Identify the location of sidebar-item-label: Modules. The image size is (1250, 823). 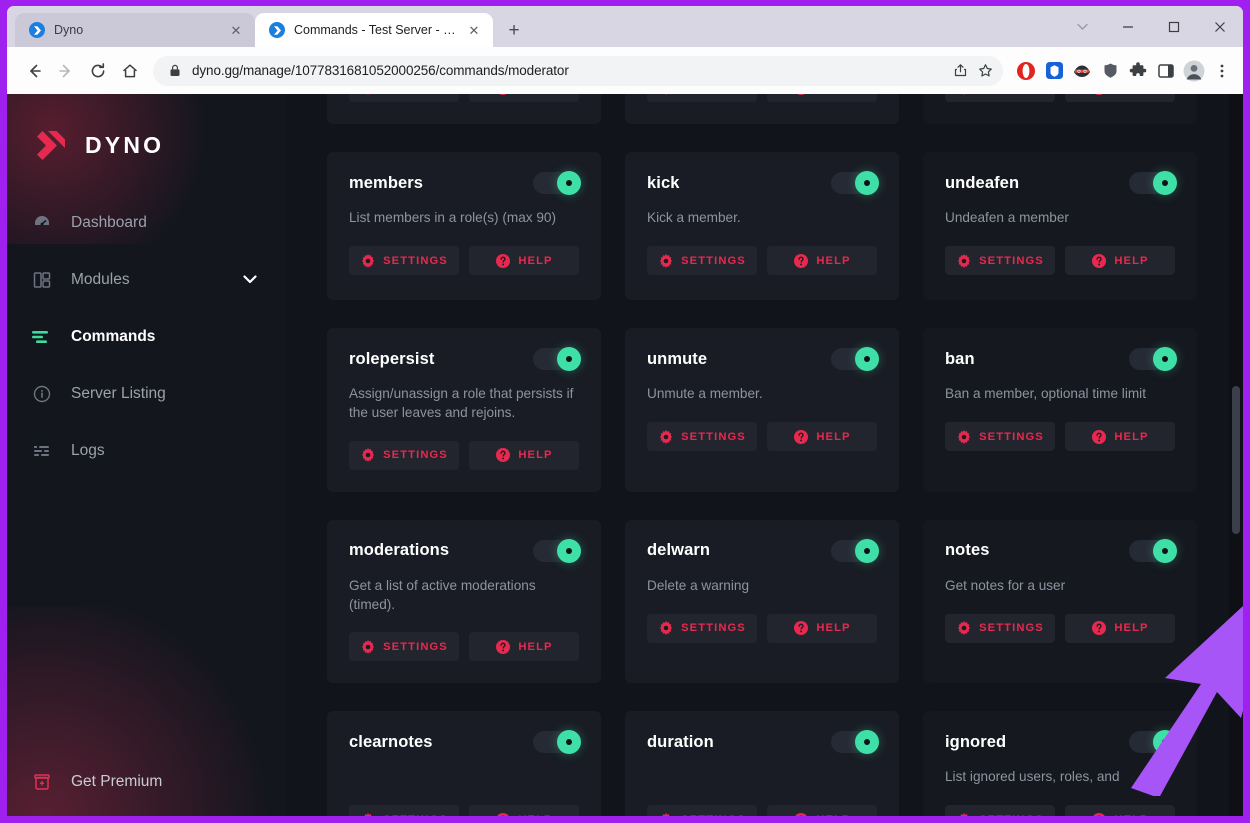
(100, 279).